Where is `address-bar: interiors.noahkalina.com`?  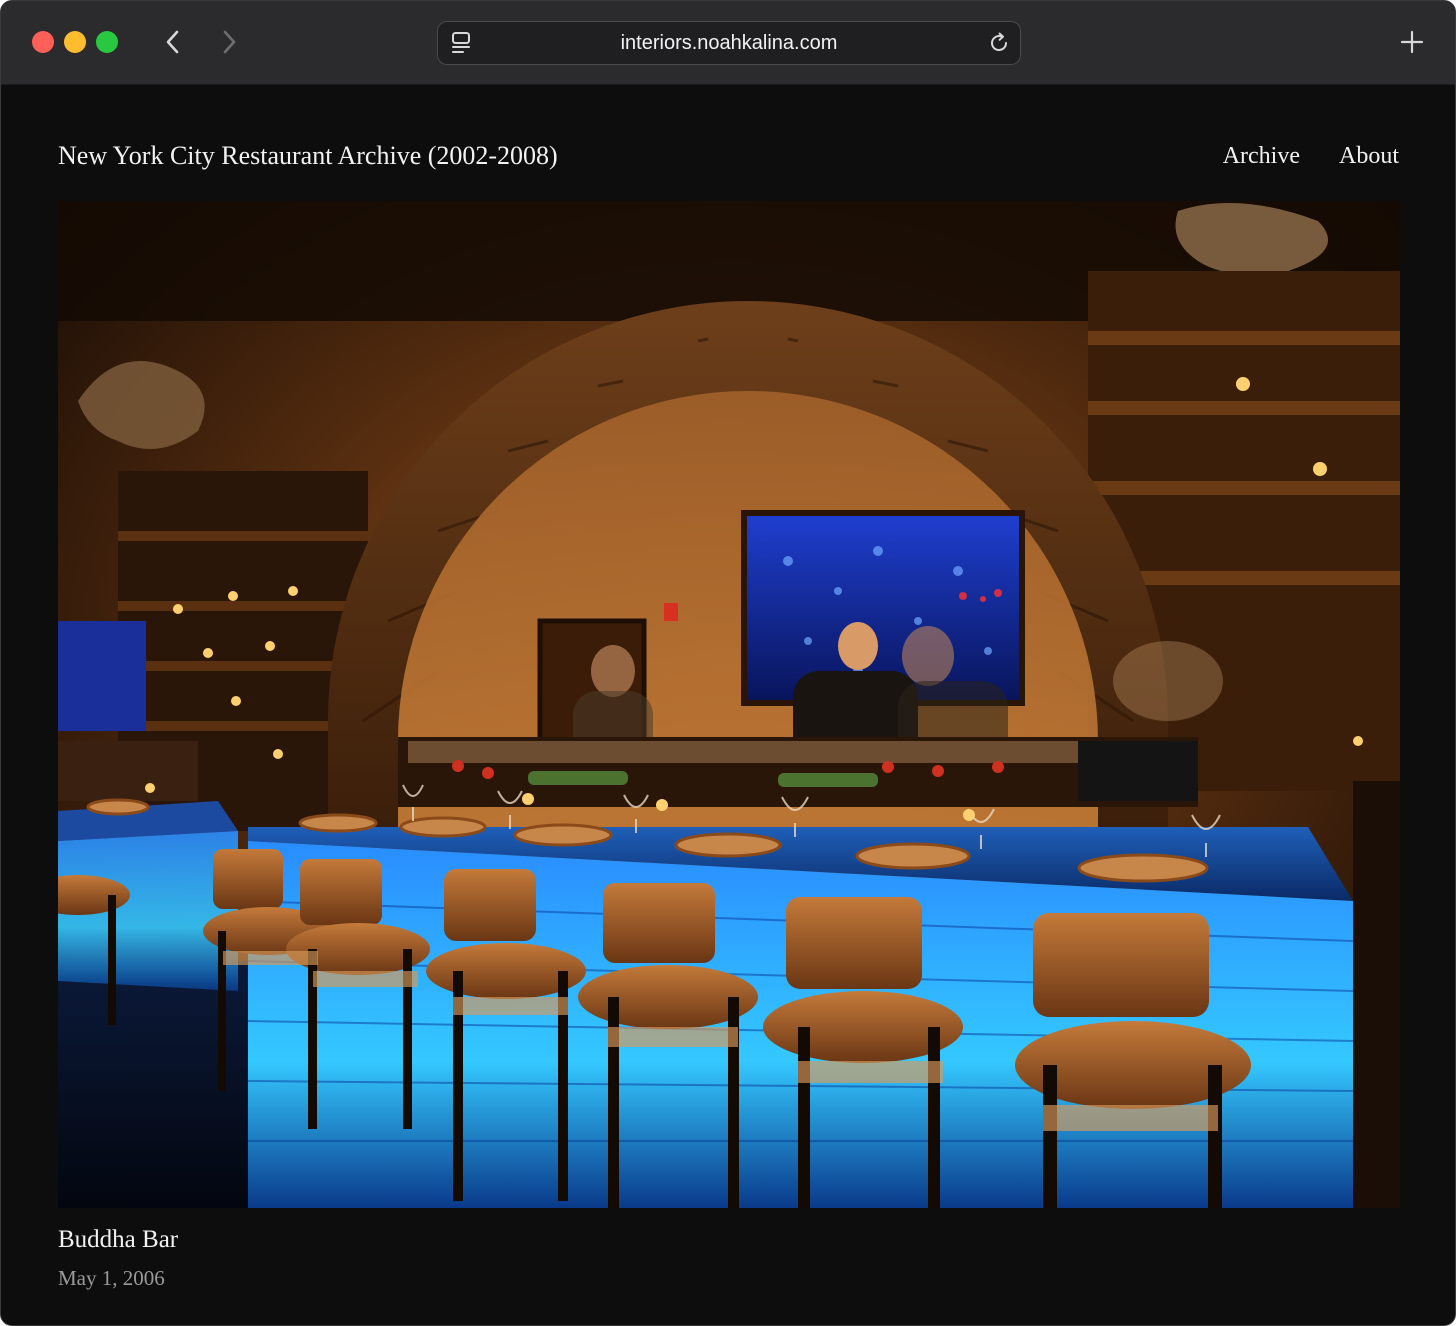 address-bar: interiors.noahkalina.com is located at coordinates (729, 43).